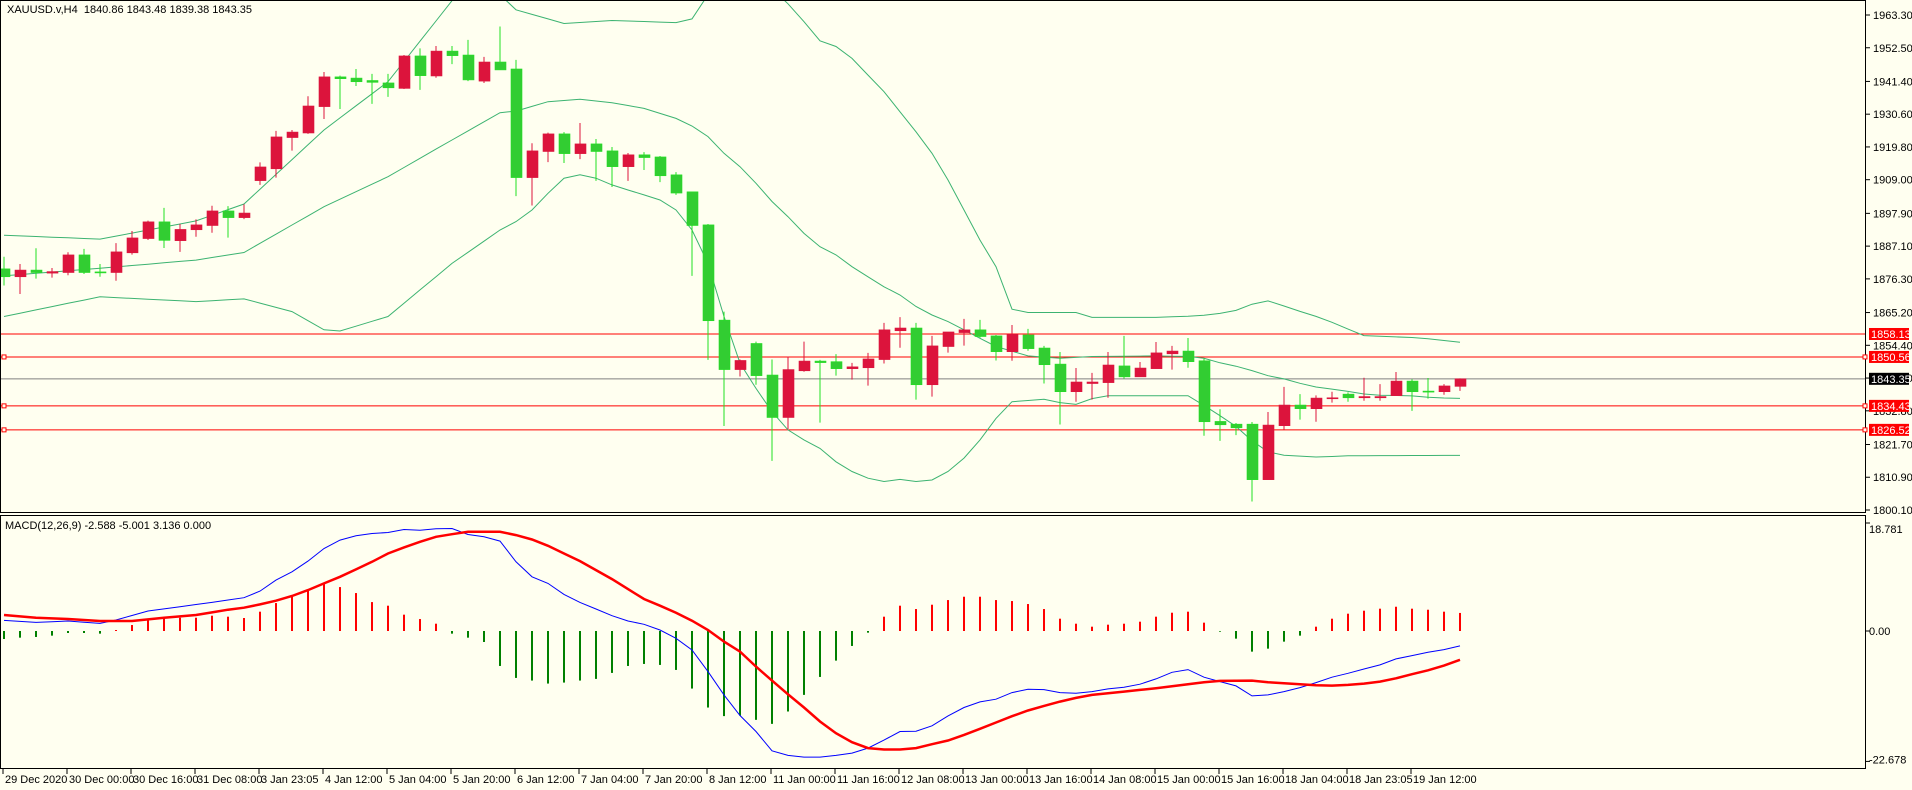 The image size is (1912, 790). I want to click on time-tick-label: 29 Dec 2020, so click(36, 780).